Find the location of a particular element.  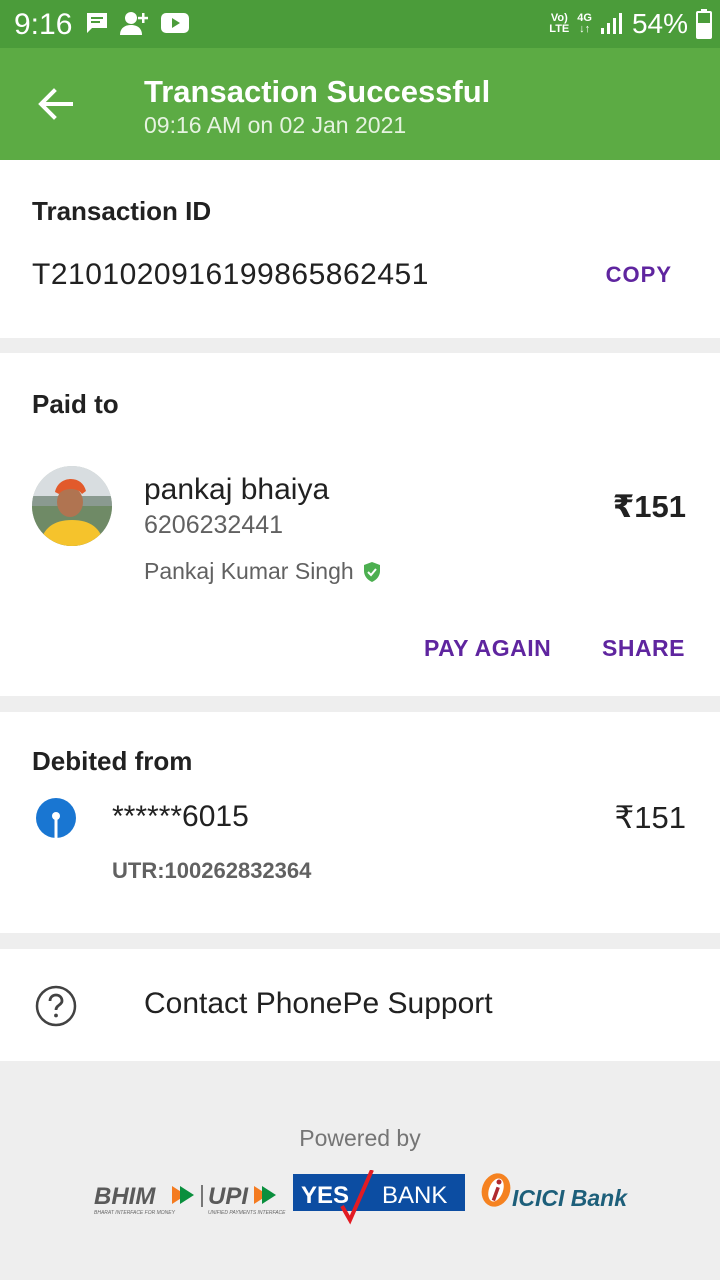

pay-again-button: PAY AGAIN is located at coordinates (487, 648).